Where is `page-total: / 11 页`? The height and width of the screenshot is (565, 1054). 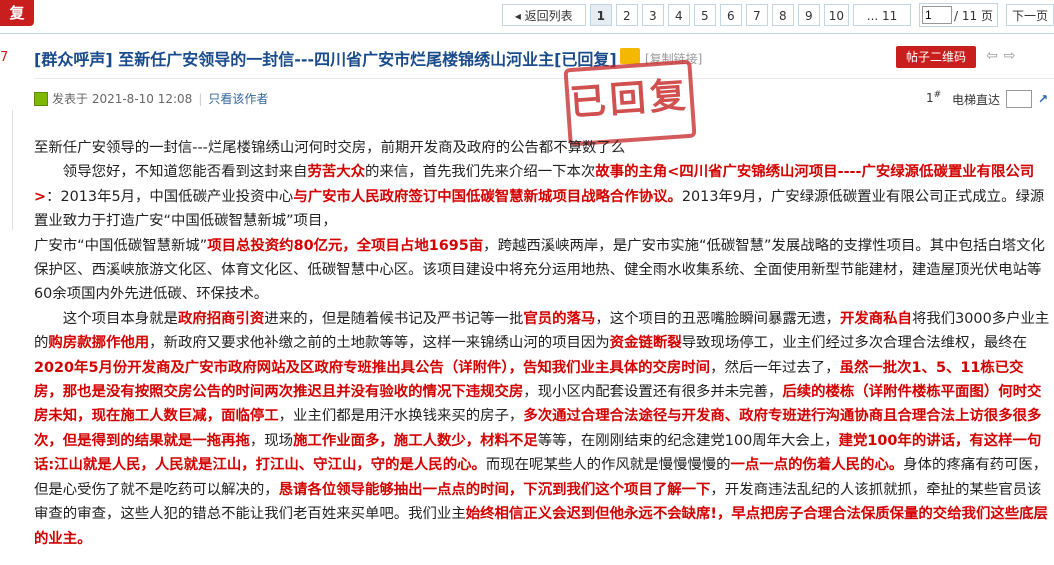
page-total: / 11 页 is located at coordinates (973, 15).